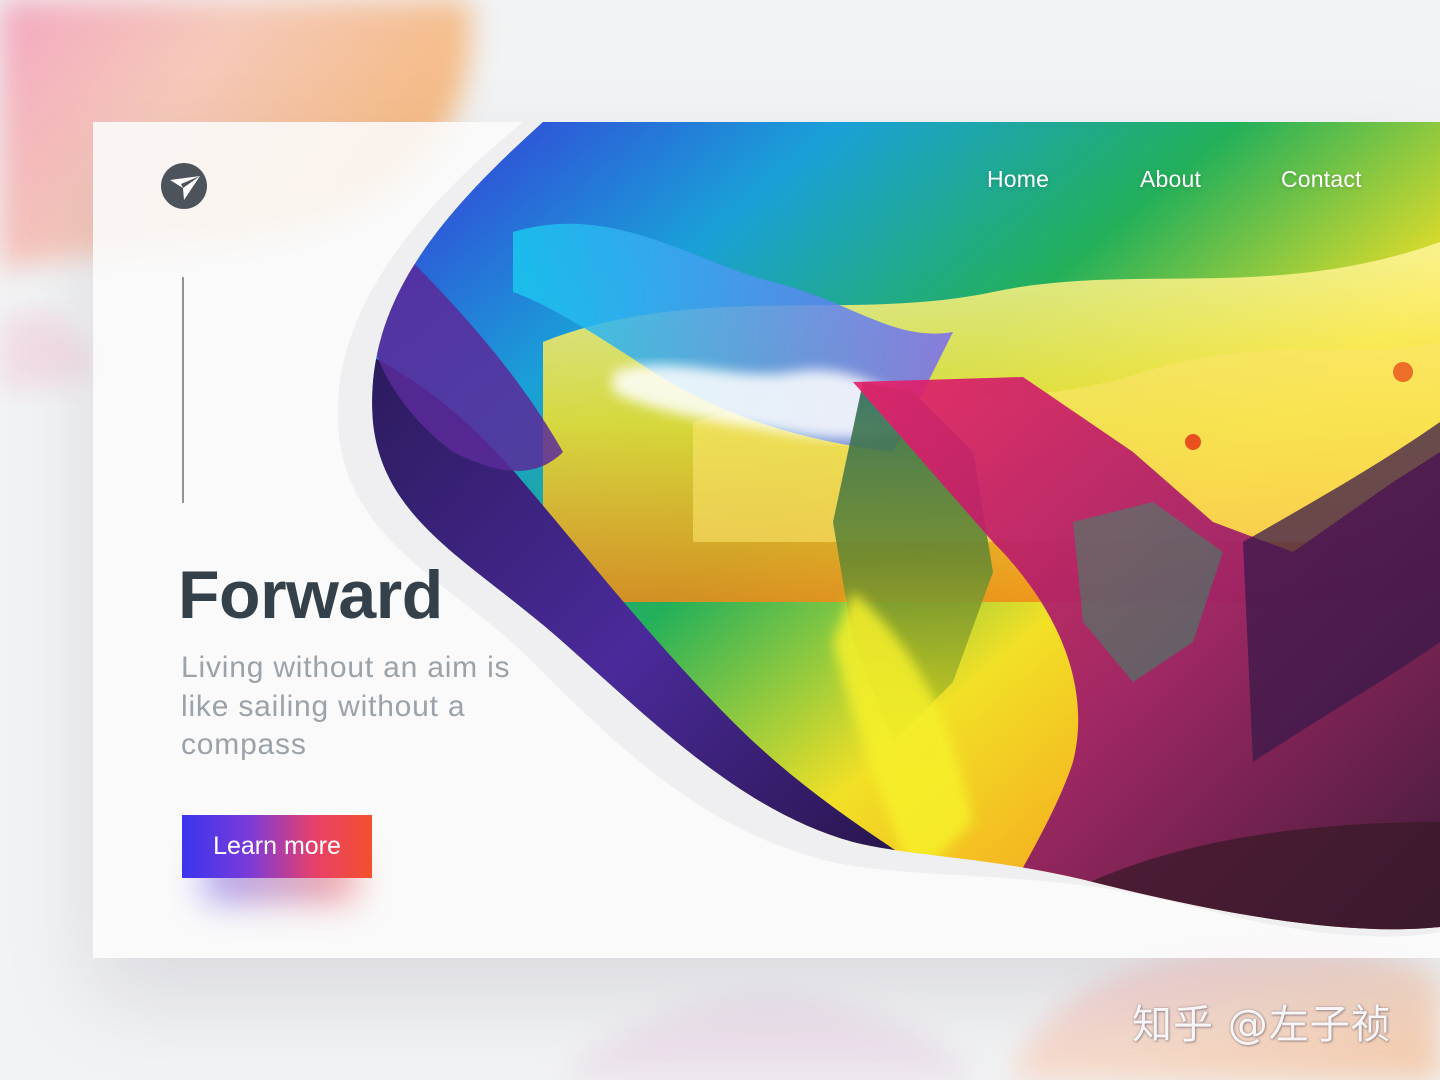 The width and height of the screenshot is (1440, 1080). What do you see at coordinates (310, 595) in the screenshot?
I see `hero-title: Forward` at bounding box center [310, 595].